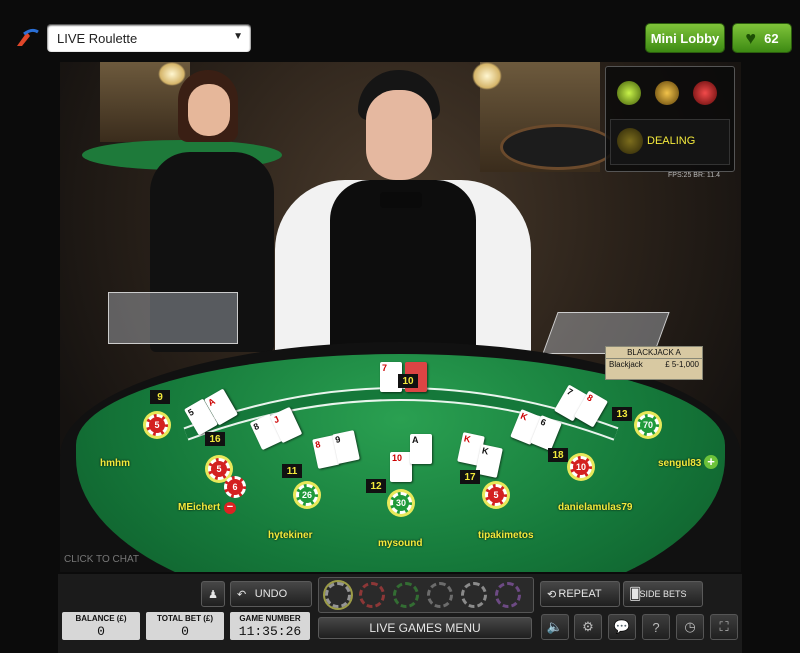 This screenshot has width=800, height=653. I want to click on mini-lobby-button: Mini Lobby, so click(685, 38).